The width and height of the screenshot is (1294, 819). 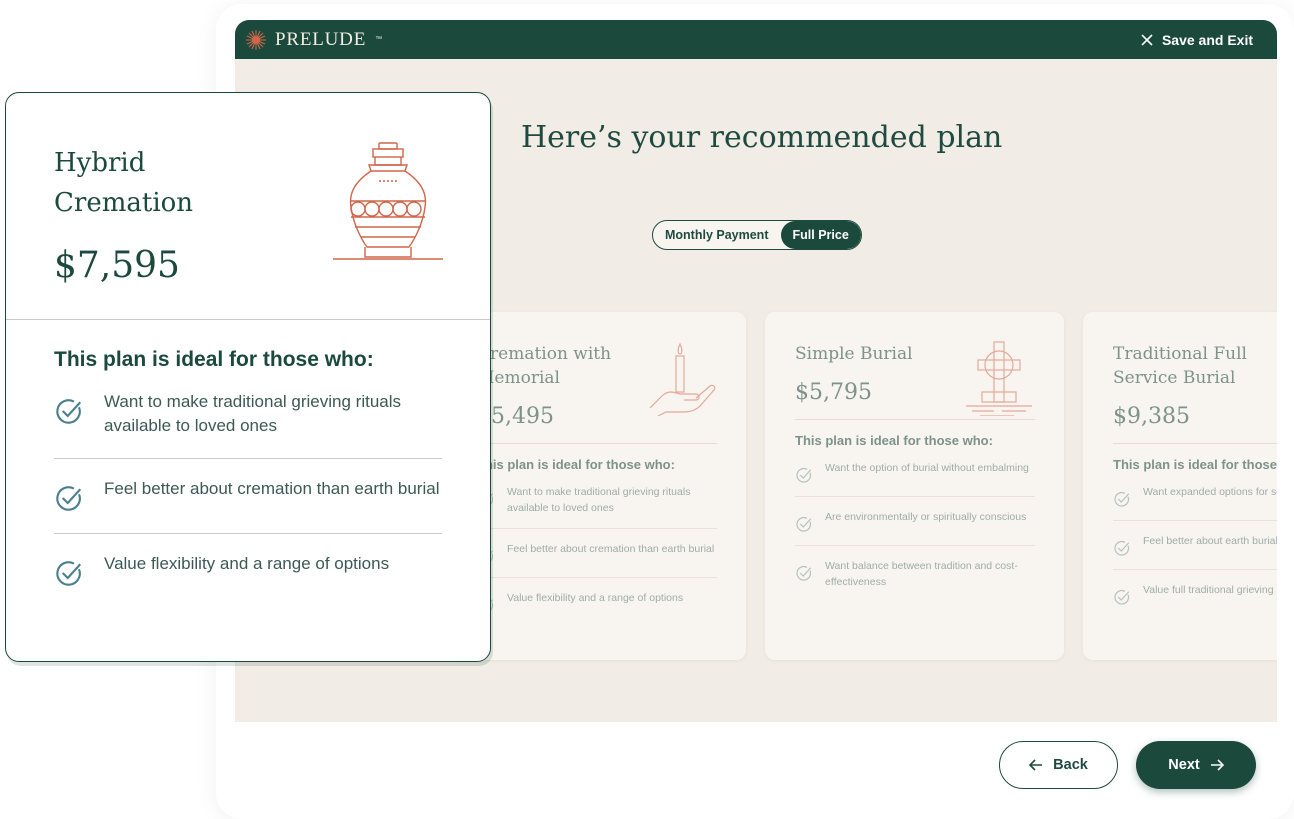 I want to click on close-icon, so click(x=1147, y=39).